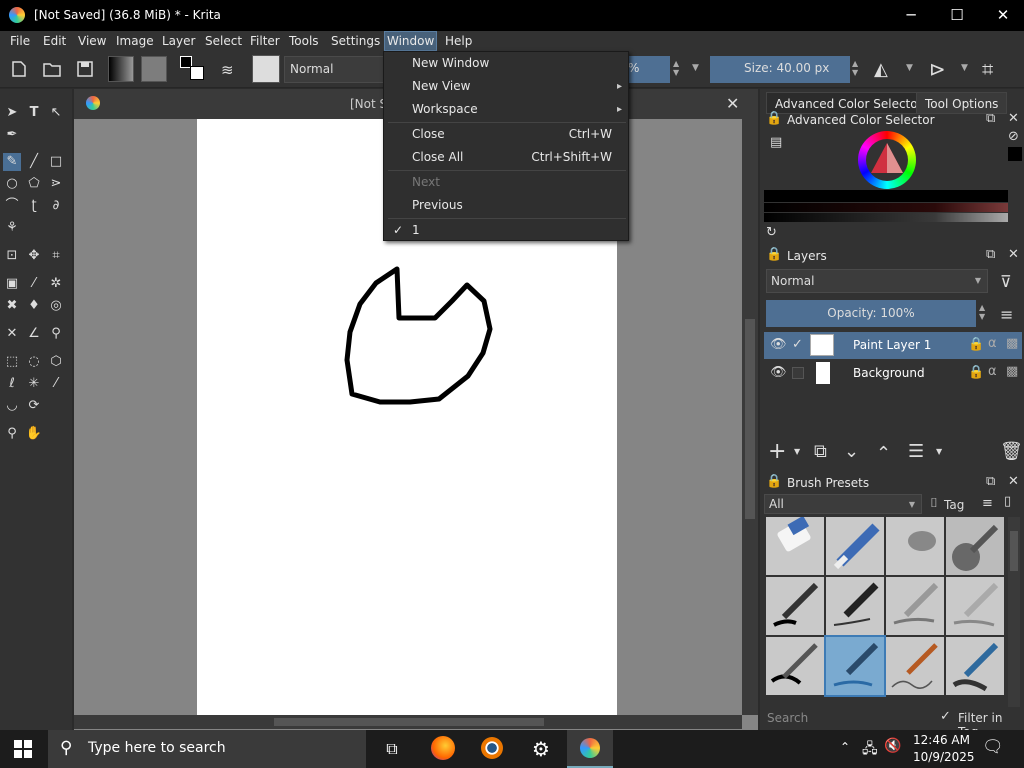 Image resolution: width=1024 pixels, height=768 pixels. What do you see at coordinates (54, 41) in the screenshot?
I see `menu-edit: Edit` at bounding box center [54, 41].